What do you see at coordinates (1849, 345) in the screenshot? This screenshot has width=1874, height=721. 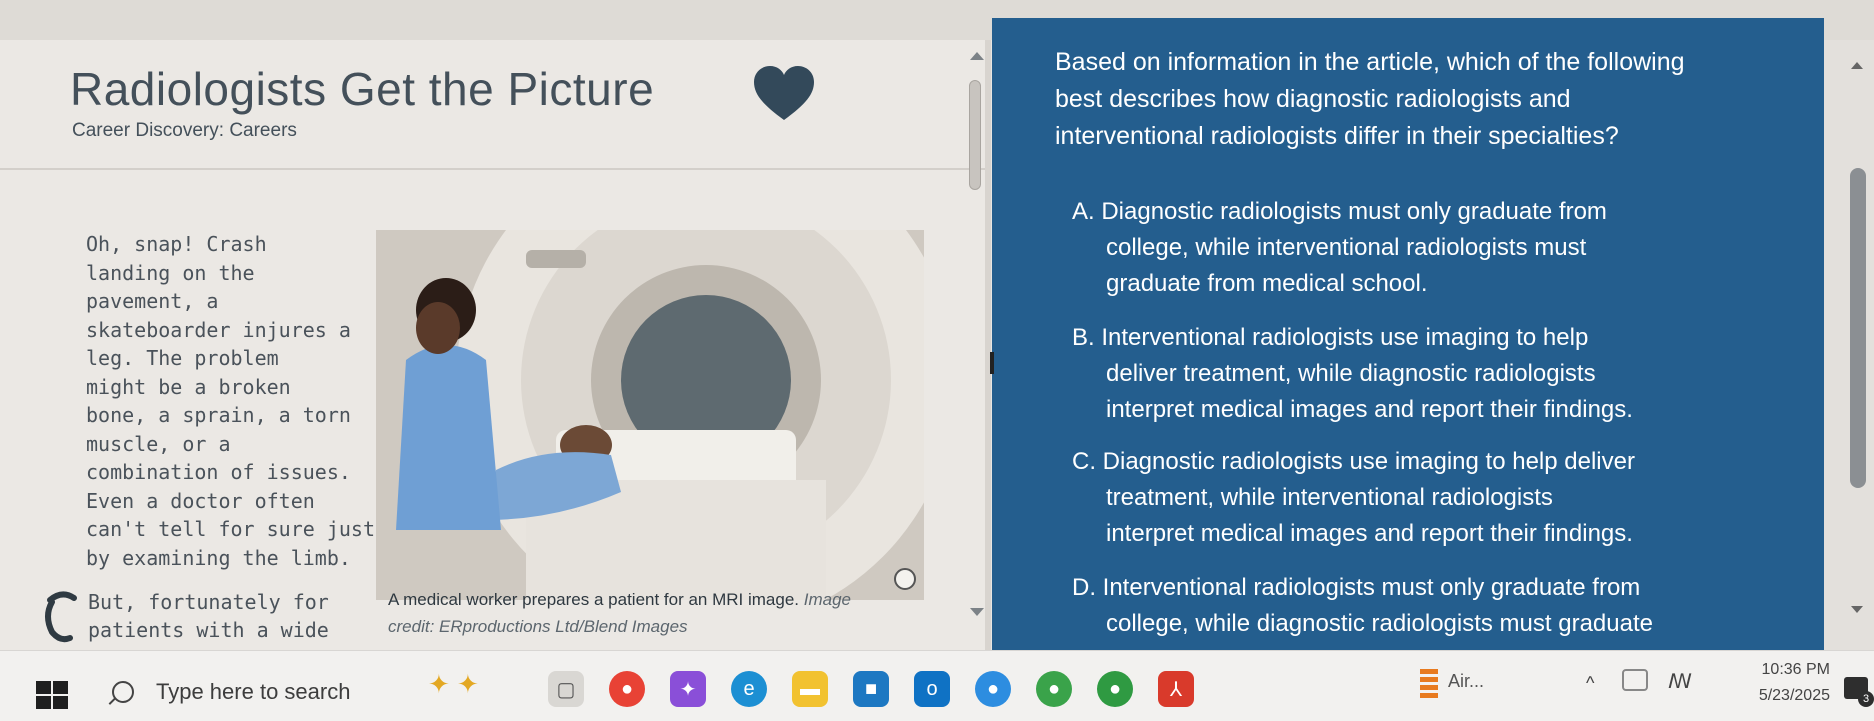 I see `page-scrollbar` at bounding box center [1849, 345].